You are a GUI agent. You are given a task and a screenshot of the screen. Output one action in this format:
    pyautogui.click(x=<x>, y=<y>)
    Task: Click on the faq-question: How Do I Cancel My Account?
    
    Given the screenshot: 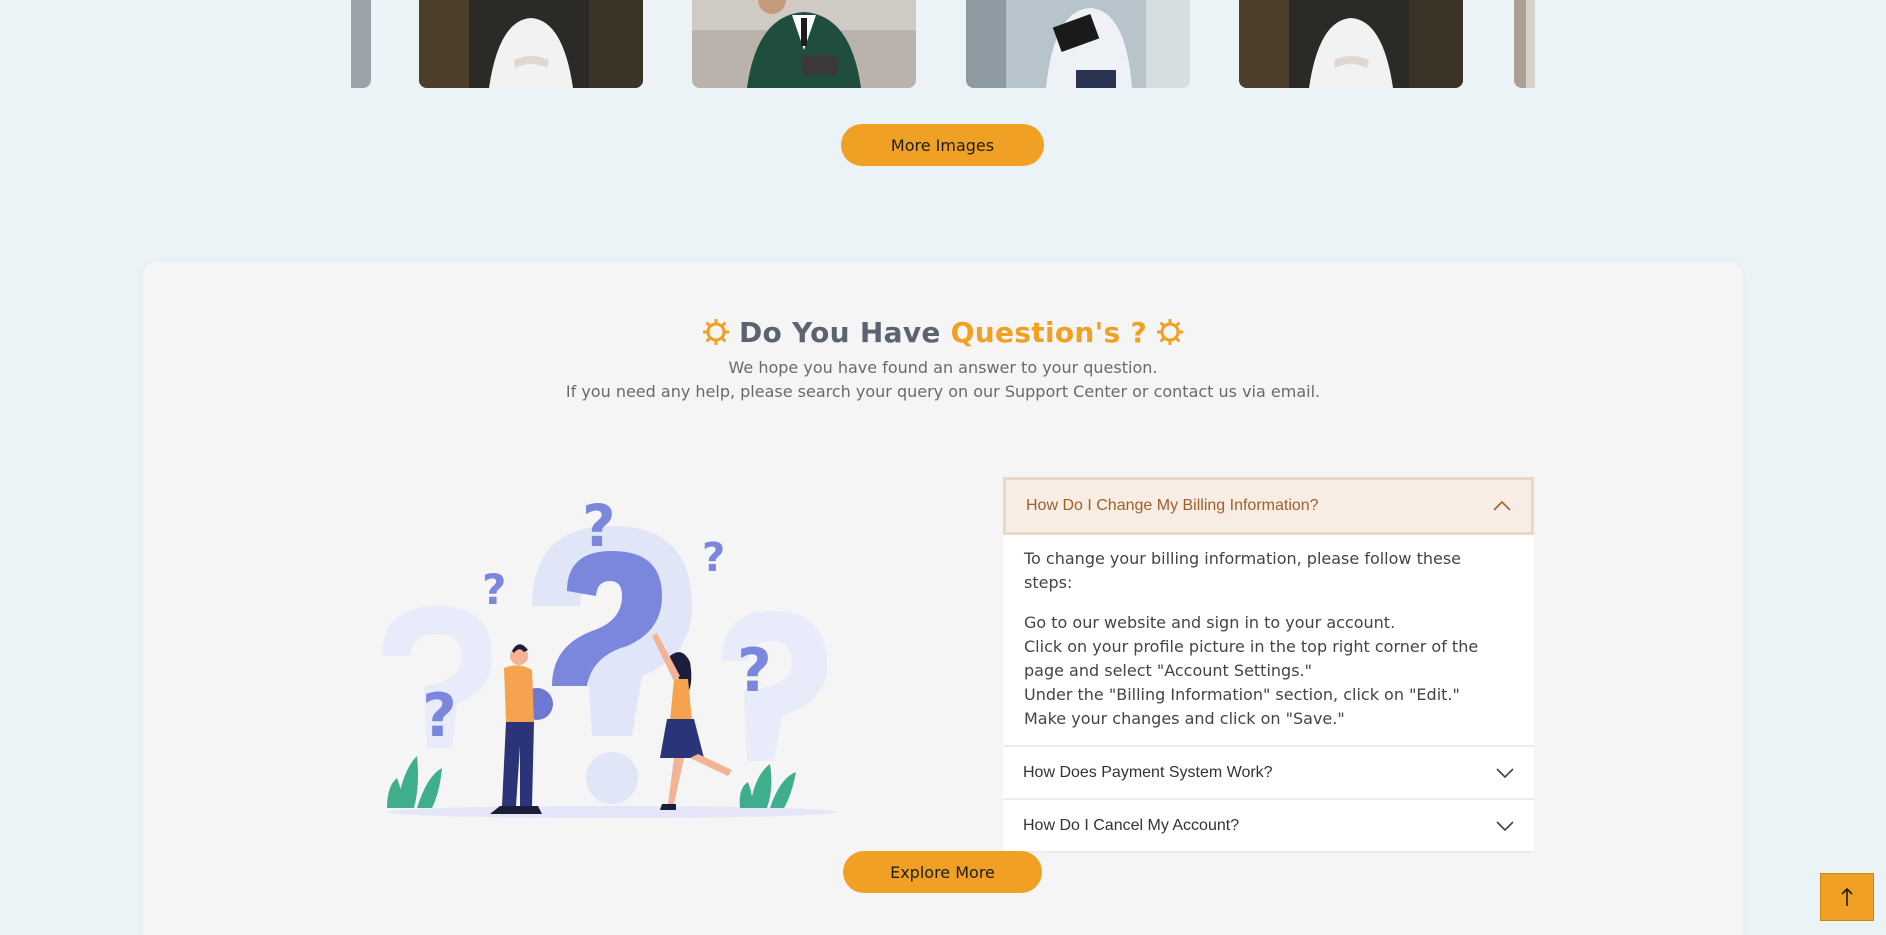 What is the action you would take?
    pyautogui.click(x=1131, y=825)
    